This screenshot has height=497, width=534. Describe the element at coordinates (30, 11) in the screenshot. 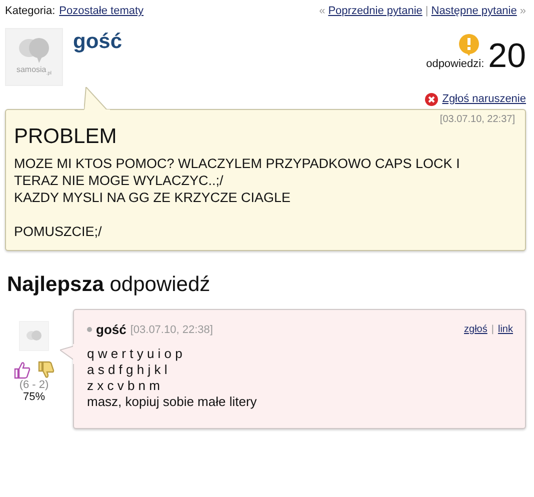

I see `category-label: Kategoria:` at that location.